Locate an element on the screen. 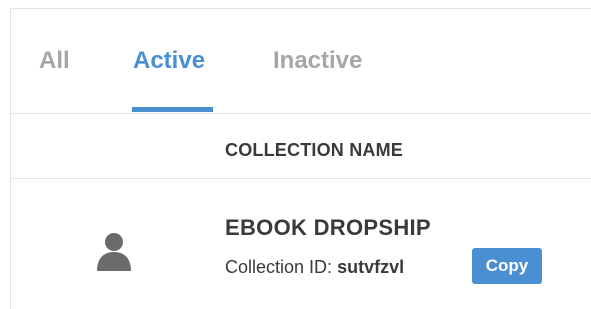 Image resolution: width=591 pixels, height=309 pixels. user-icon is located at coordinates (114, 252).